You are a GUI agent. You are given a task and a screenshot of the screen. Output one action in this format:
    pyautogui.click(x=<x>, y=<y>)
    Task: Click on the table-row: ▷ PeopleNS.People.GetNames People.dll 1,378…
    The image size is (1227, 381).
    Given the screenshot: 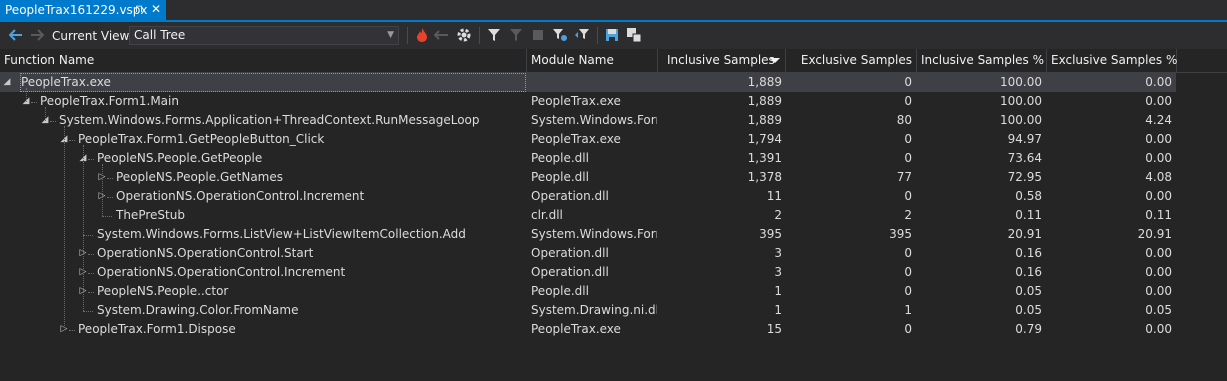 What is the action you would take?
    pyautogui.click(x=613, y=177)
    